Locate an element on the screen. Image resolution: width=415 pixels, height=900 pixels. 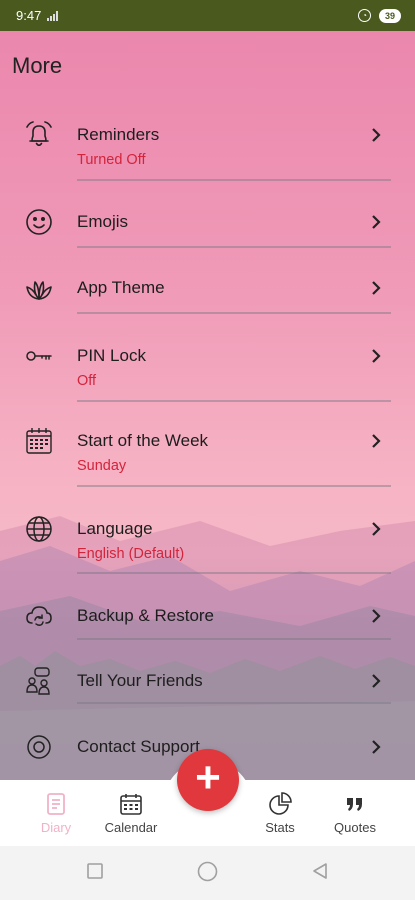
tab-label: Stats is located at coordinates (280, 827).